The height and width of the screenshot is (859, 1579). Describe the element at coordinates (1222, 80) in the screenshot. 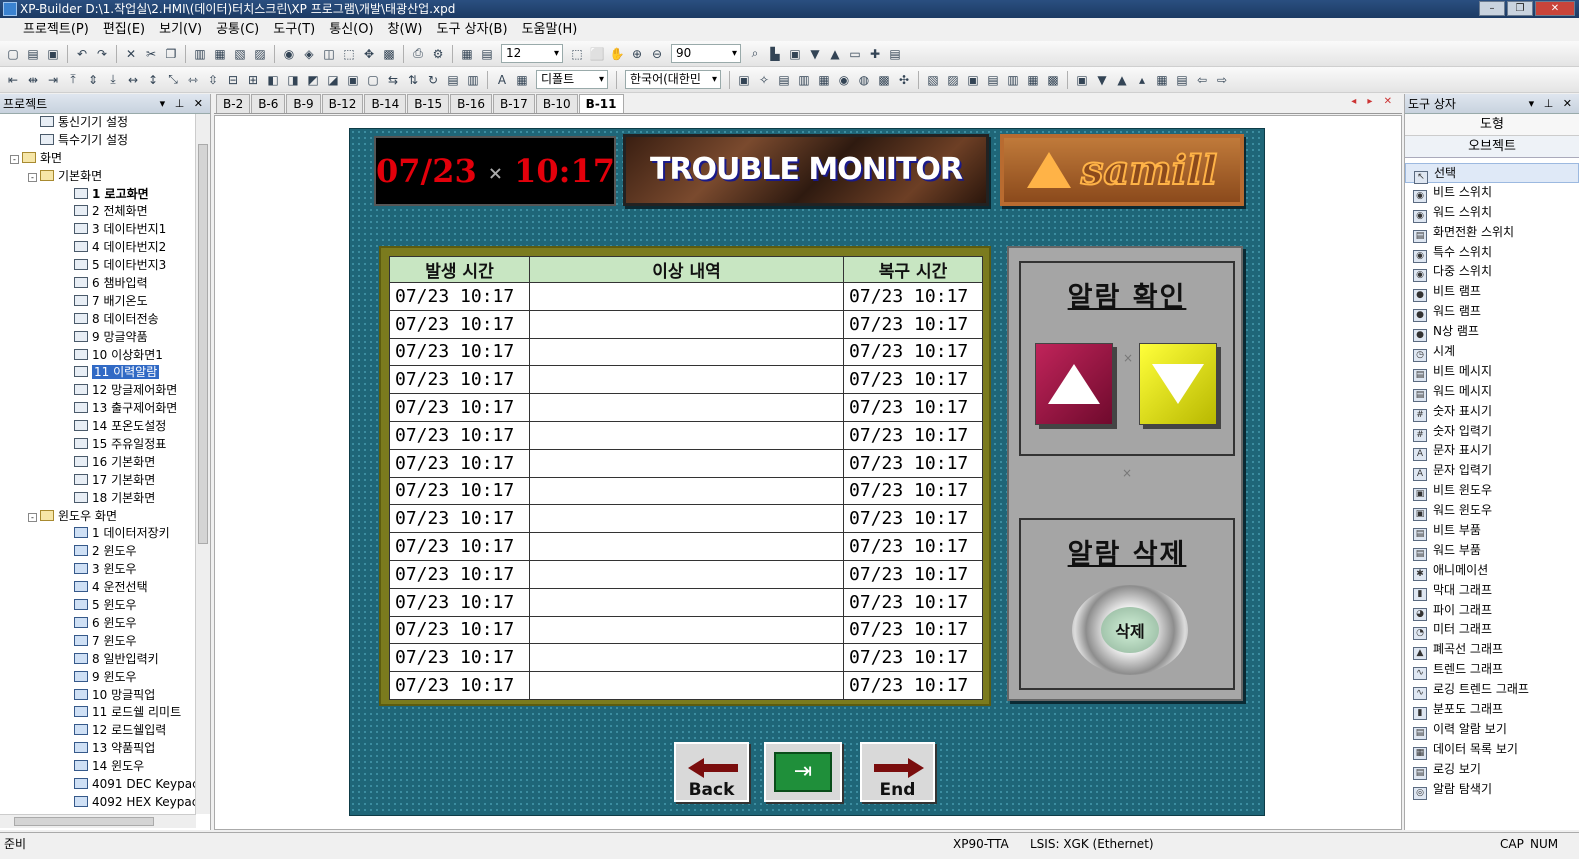

I see `nav-right-icon: ⇨` at that location.